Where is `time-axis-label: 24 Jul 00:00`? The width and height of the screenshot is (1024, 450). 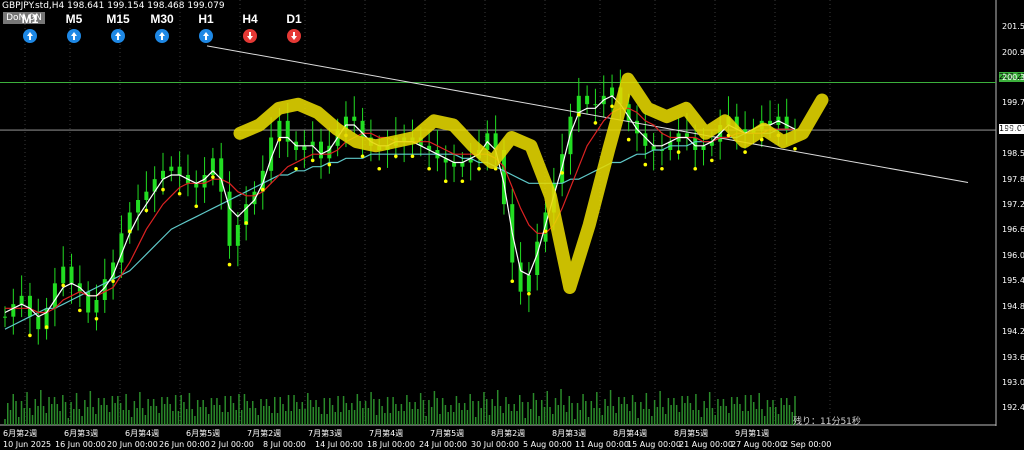 time-axis-label: 24 Jul 00:00 is located at coordinates (443, 444).